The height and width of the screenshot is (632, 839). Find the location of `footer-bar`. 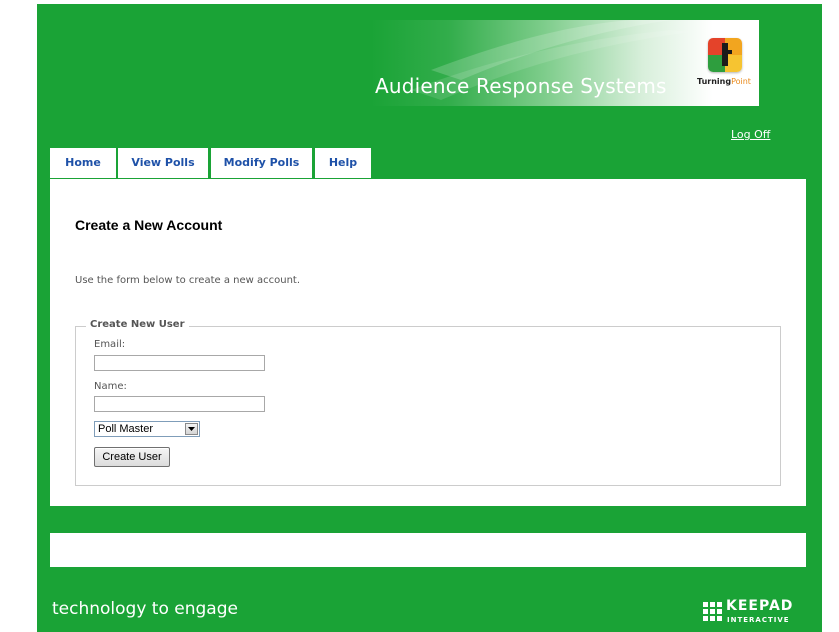

footer-bar is located at coordinates (428, 550).